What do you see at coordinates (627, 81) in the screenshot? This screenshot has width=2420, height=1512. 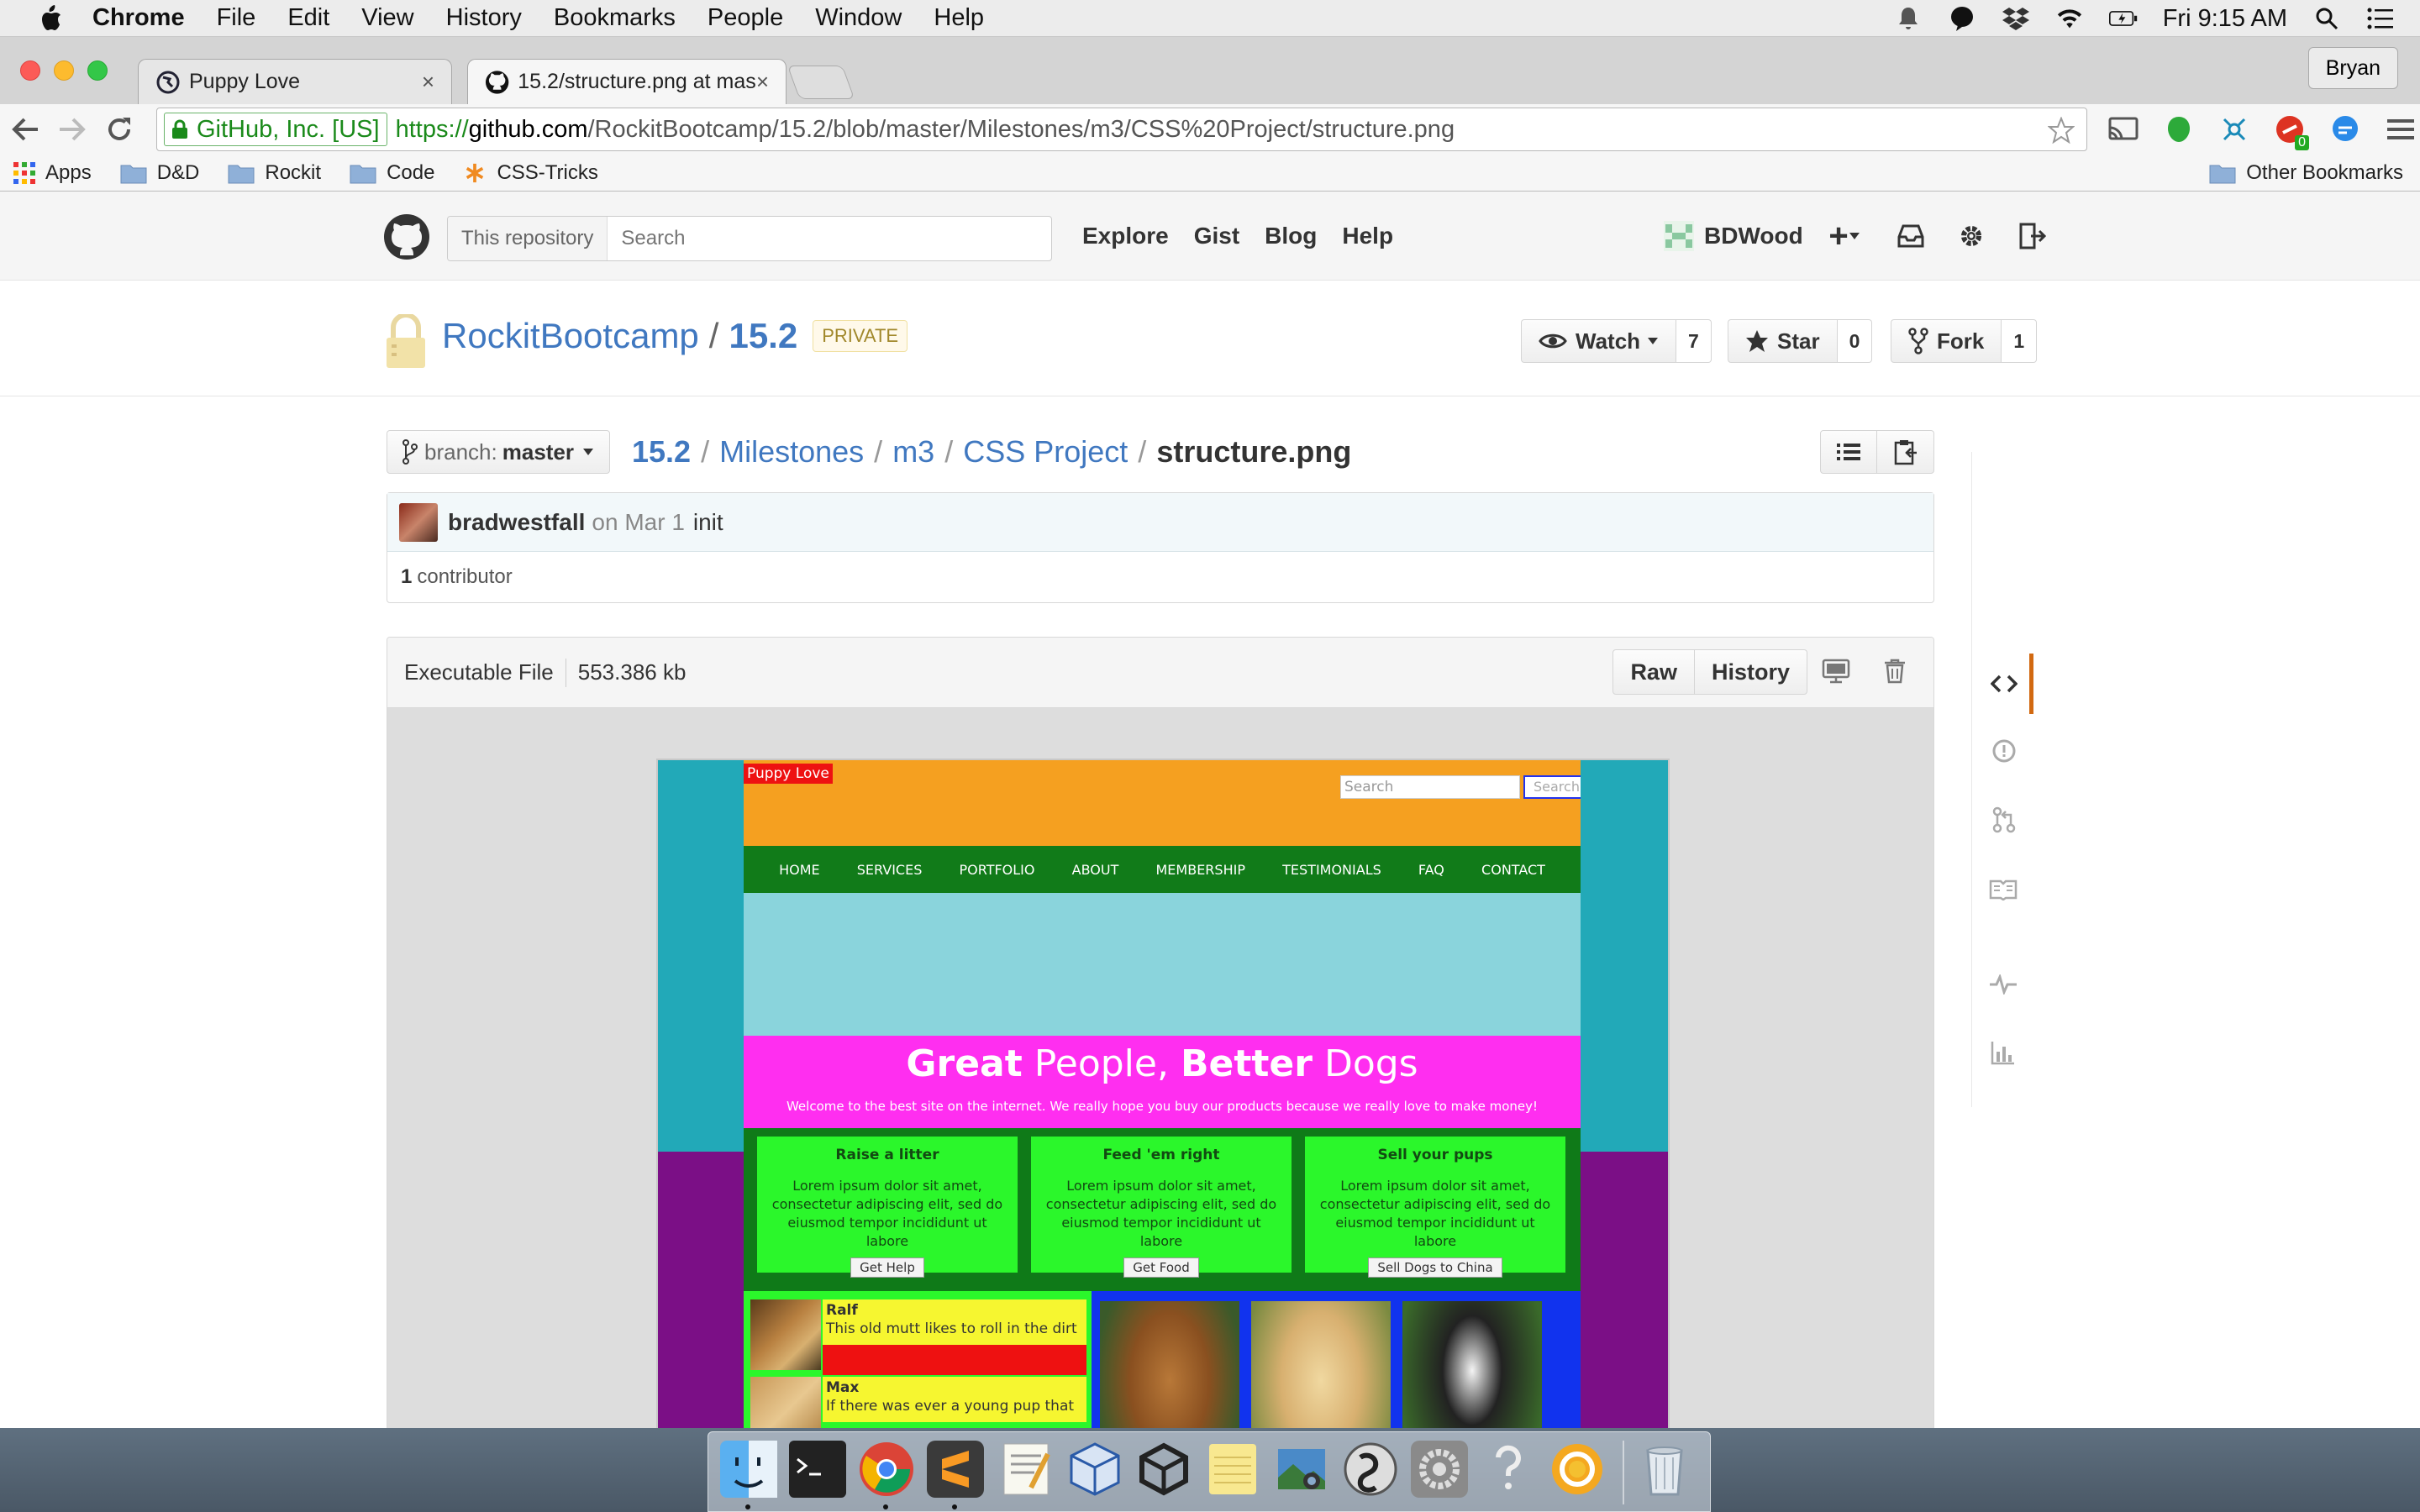 I see `tab-structure-png: 15.2/structure.png at mast ×` at bounding box center [627, 81].